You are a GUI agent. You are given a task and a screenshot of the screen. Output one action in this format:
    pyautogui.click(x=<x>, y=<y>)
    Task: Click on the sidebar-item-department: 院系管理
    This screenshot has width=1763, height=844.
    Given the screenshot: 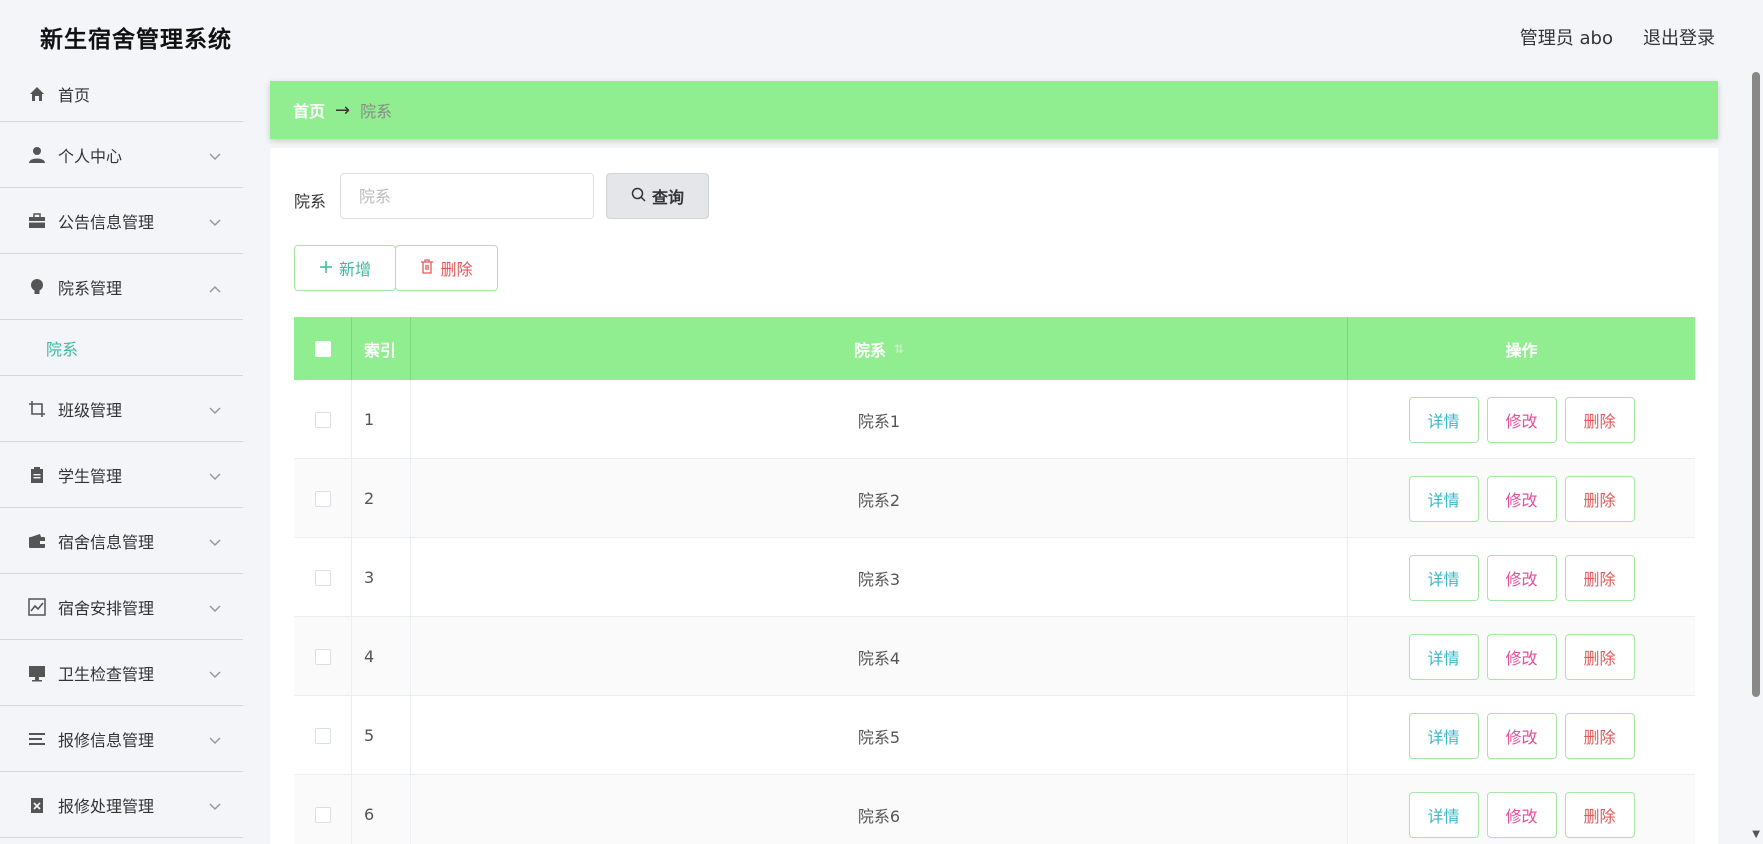 What is the action you would take?
    pyautogui.click(x=121, y=287)
    